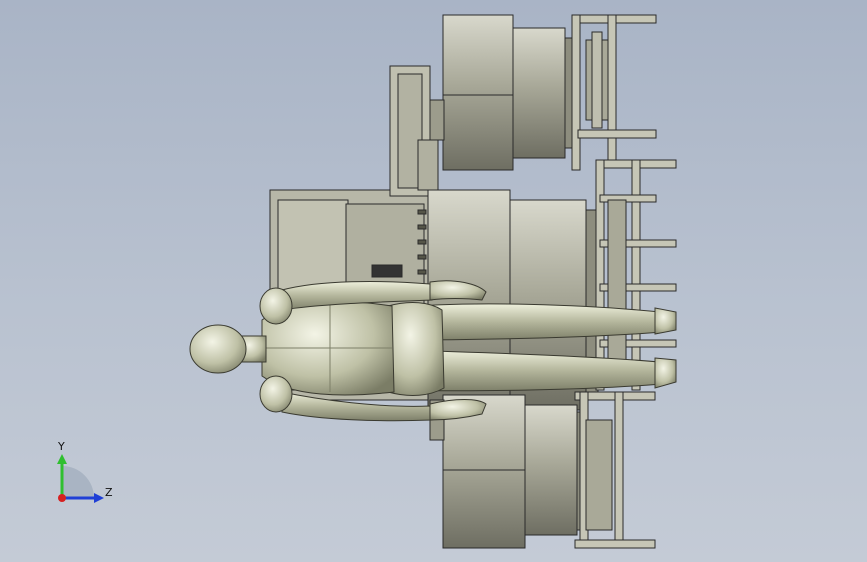 The image size is (867, 562). I want to click on coordinate-triad: Y Z, so click(85, 471).